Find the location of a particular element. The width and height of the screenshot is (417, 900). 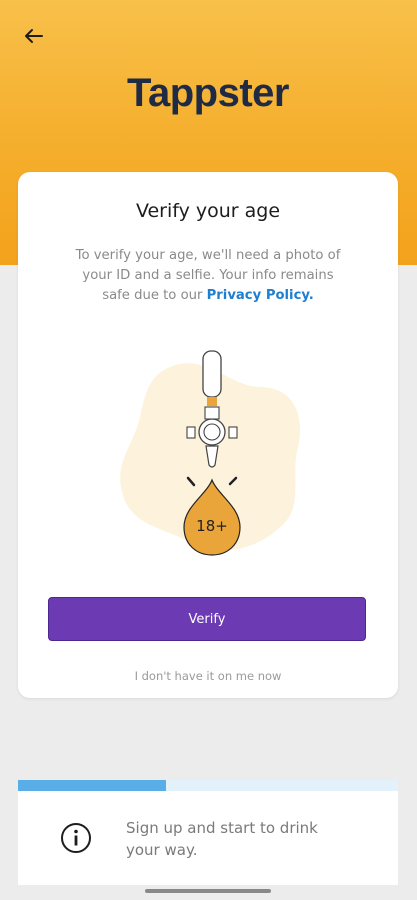

privacy-policy-link: Privacy Policy. is located at coordinates (260, 295).